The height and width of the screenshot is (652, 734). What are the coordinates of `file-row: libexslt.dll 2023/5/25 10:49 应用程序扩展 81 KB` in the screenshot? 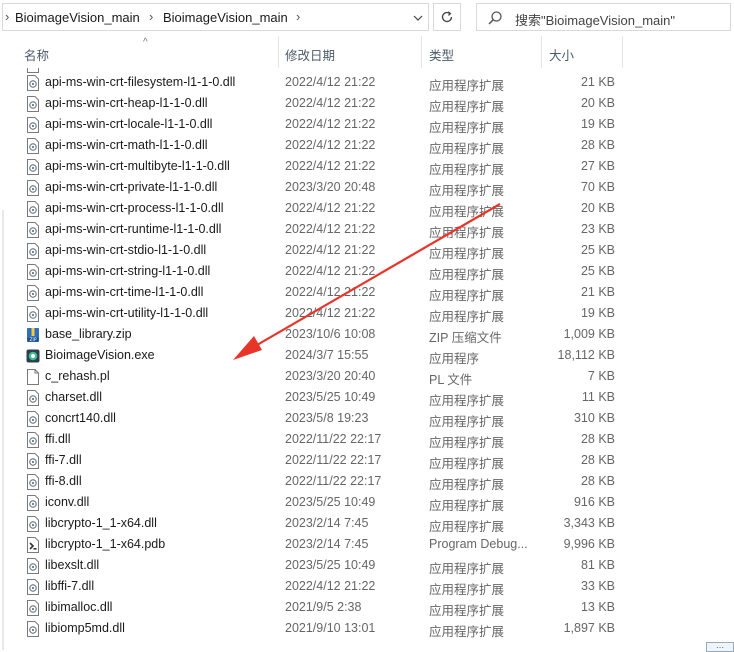 It's located at (367, 565).